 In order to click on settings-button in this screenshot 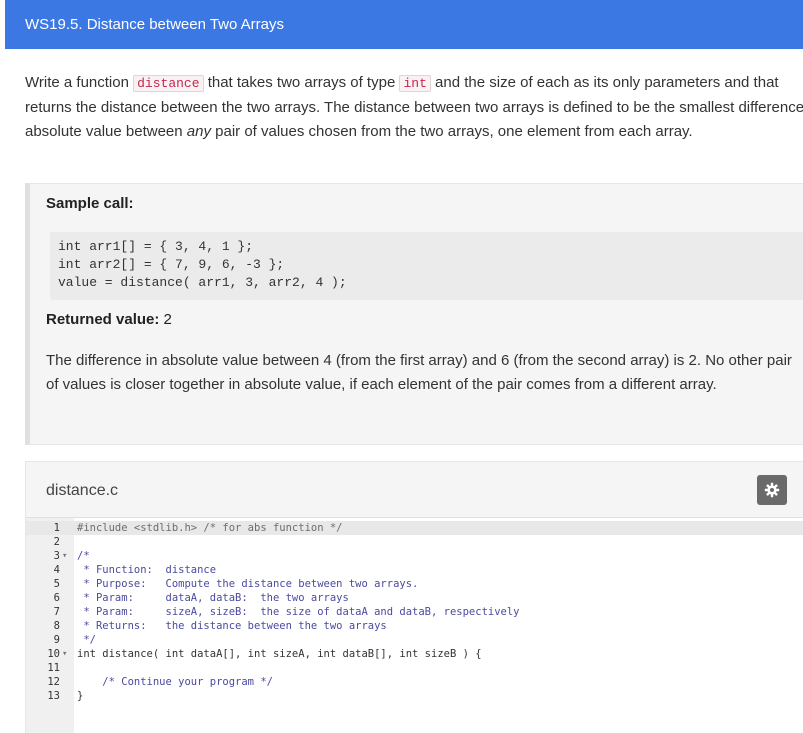, I will do `click(772, 490)`.